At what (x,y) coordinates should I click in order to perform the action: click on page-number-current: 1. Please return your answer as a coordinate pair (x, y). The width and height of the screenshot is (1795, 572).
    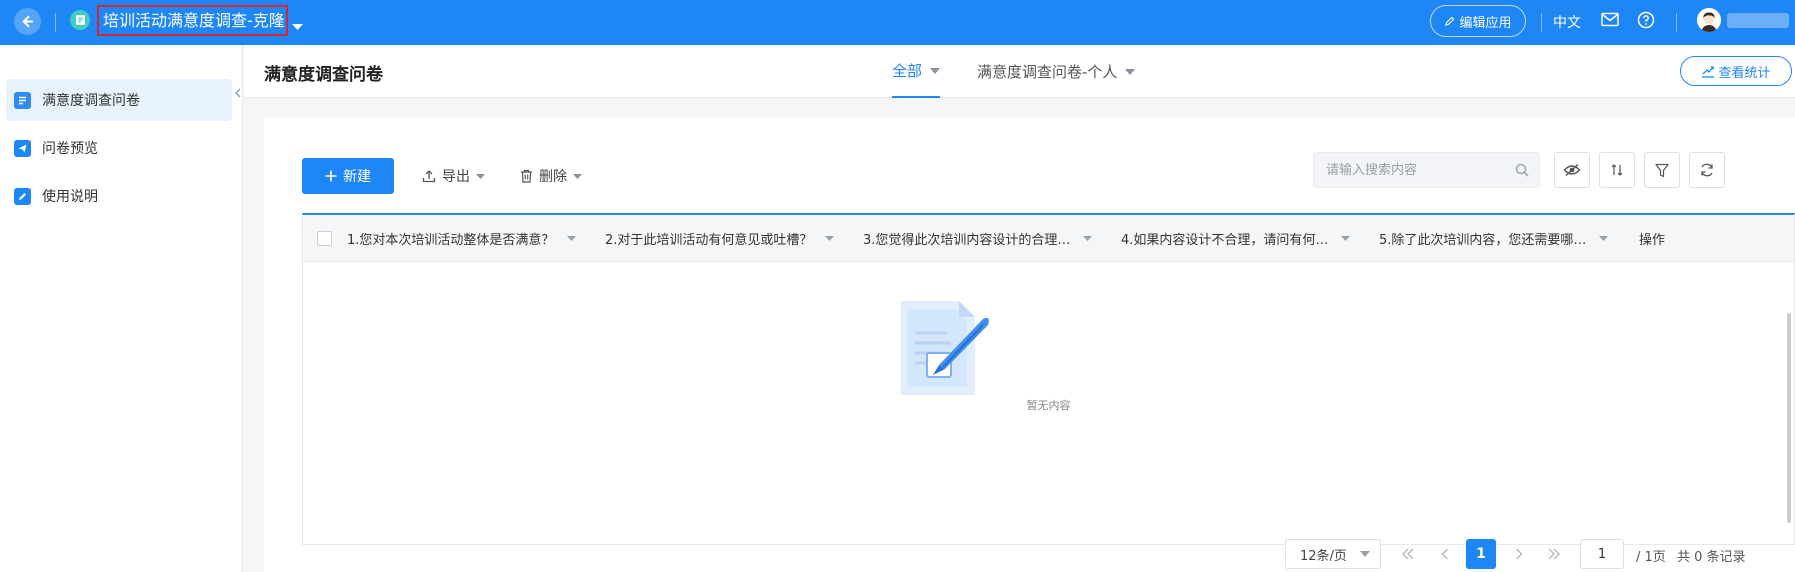
    Looking at the image, I should click on (1481, 554).